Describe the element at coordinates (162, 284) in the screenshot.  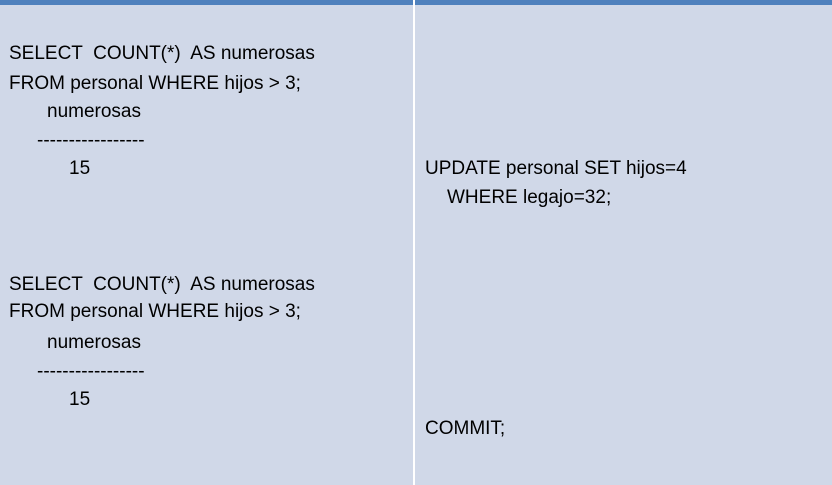
I see `query2-select-line: SELECT COUNT(*) AS numerosas` at that location.